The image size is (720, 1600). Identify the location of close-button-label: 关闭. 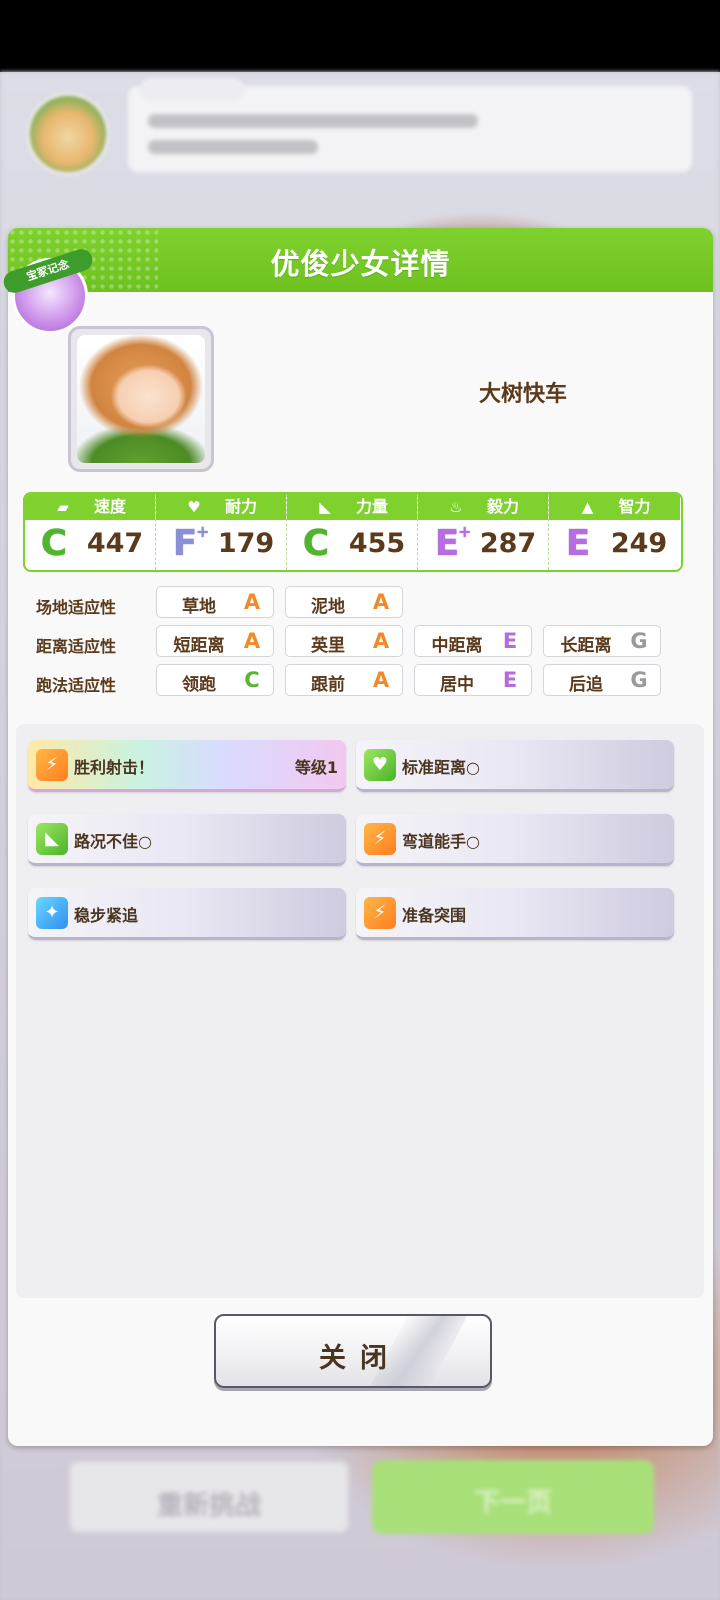
(360, 1358).